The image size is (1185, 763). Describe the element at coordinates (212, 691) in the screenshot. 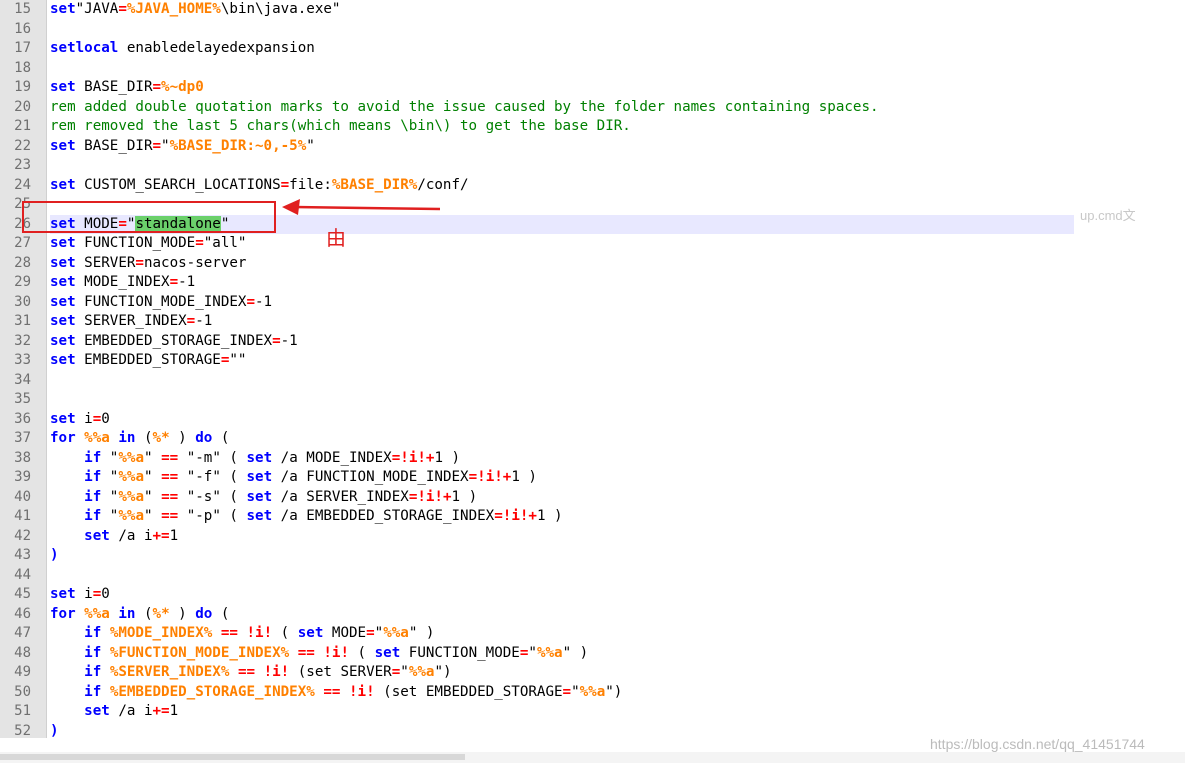

I see `code-token: %EMBEDDED_STORAGE_INDEX%` at that location.